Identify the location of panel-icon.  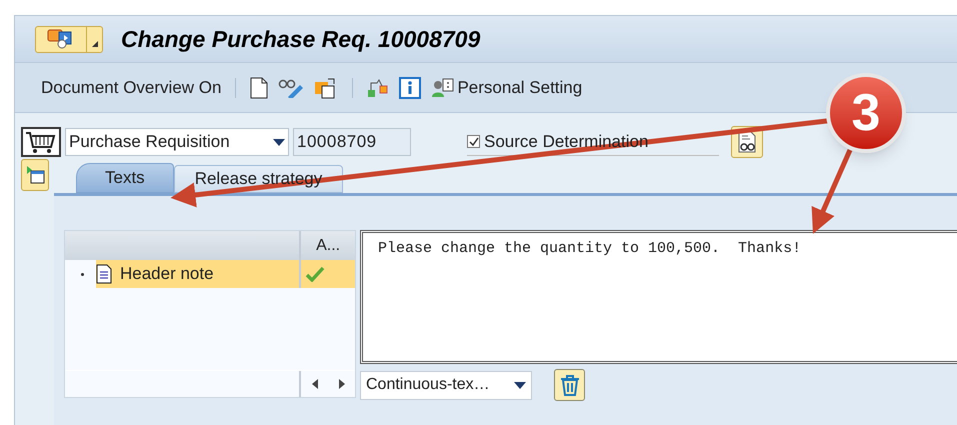
(35, 175).